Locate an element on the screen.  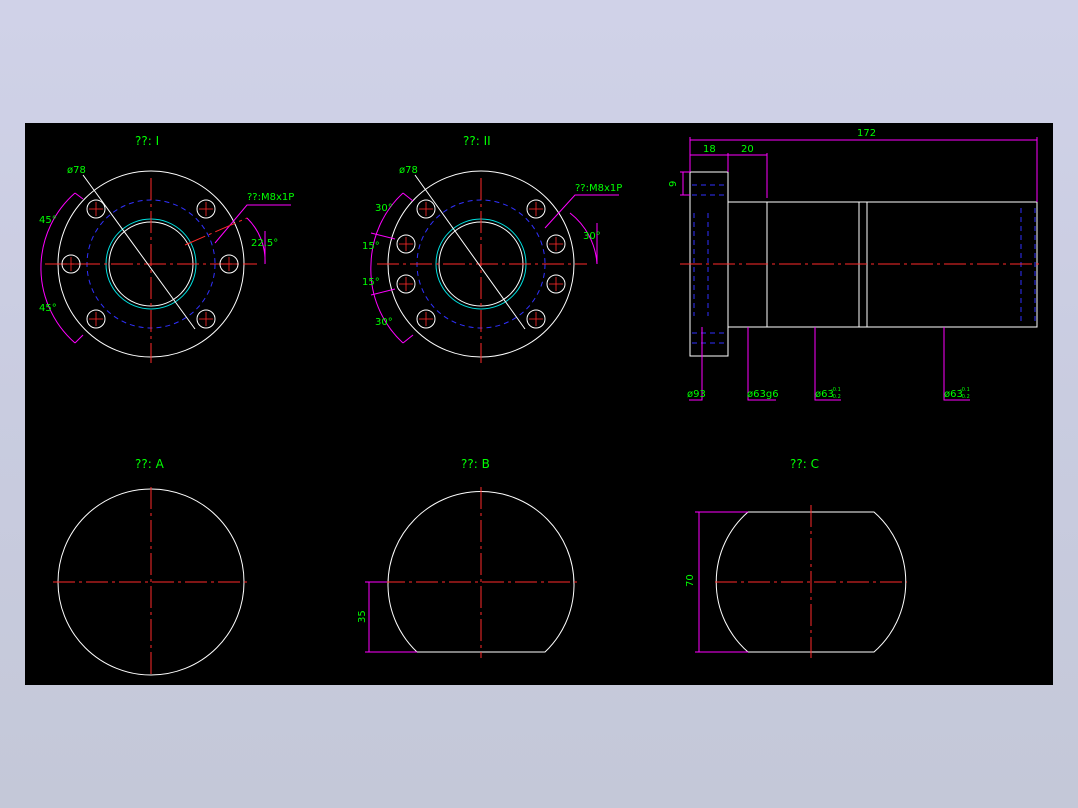
dia-label-body: ø63g6 is located at coordinates (763, 394).